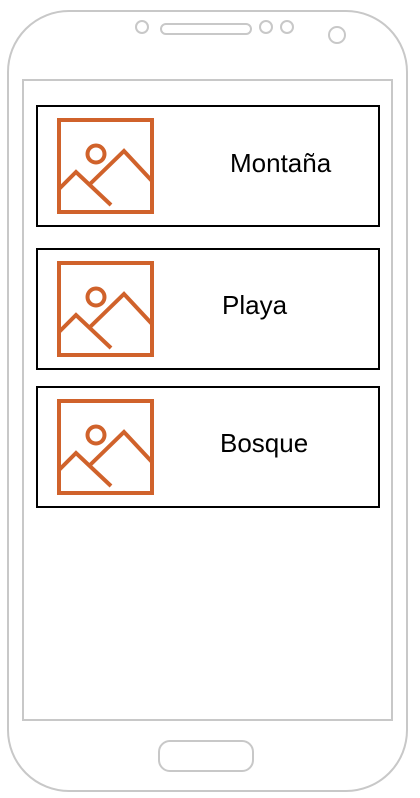 This screenshot has width=420, height=798. Describe the element at coordinates (337, 35) in the screenshot. I see `front-camera-icon` at that location.